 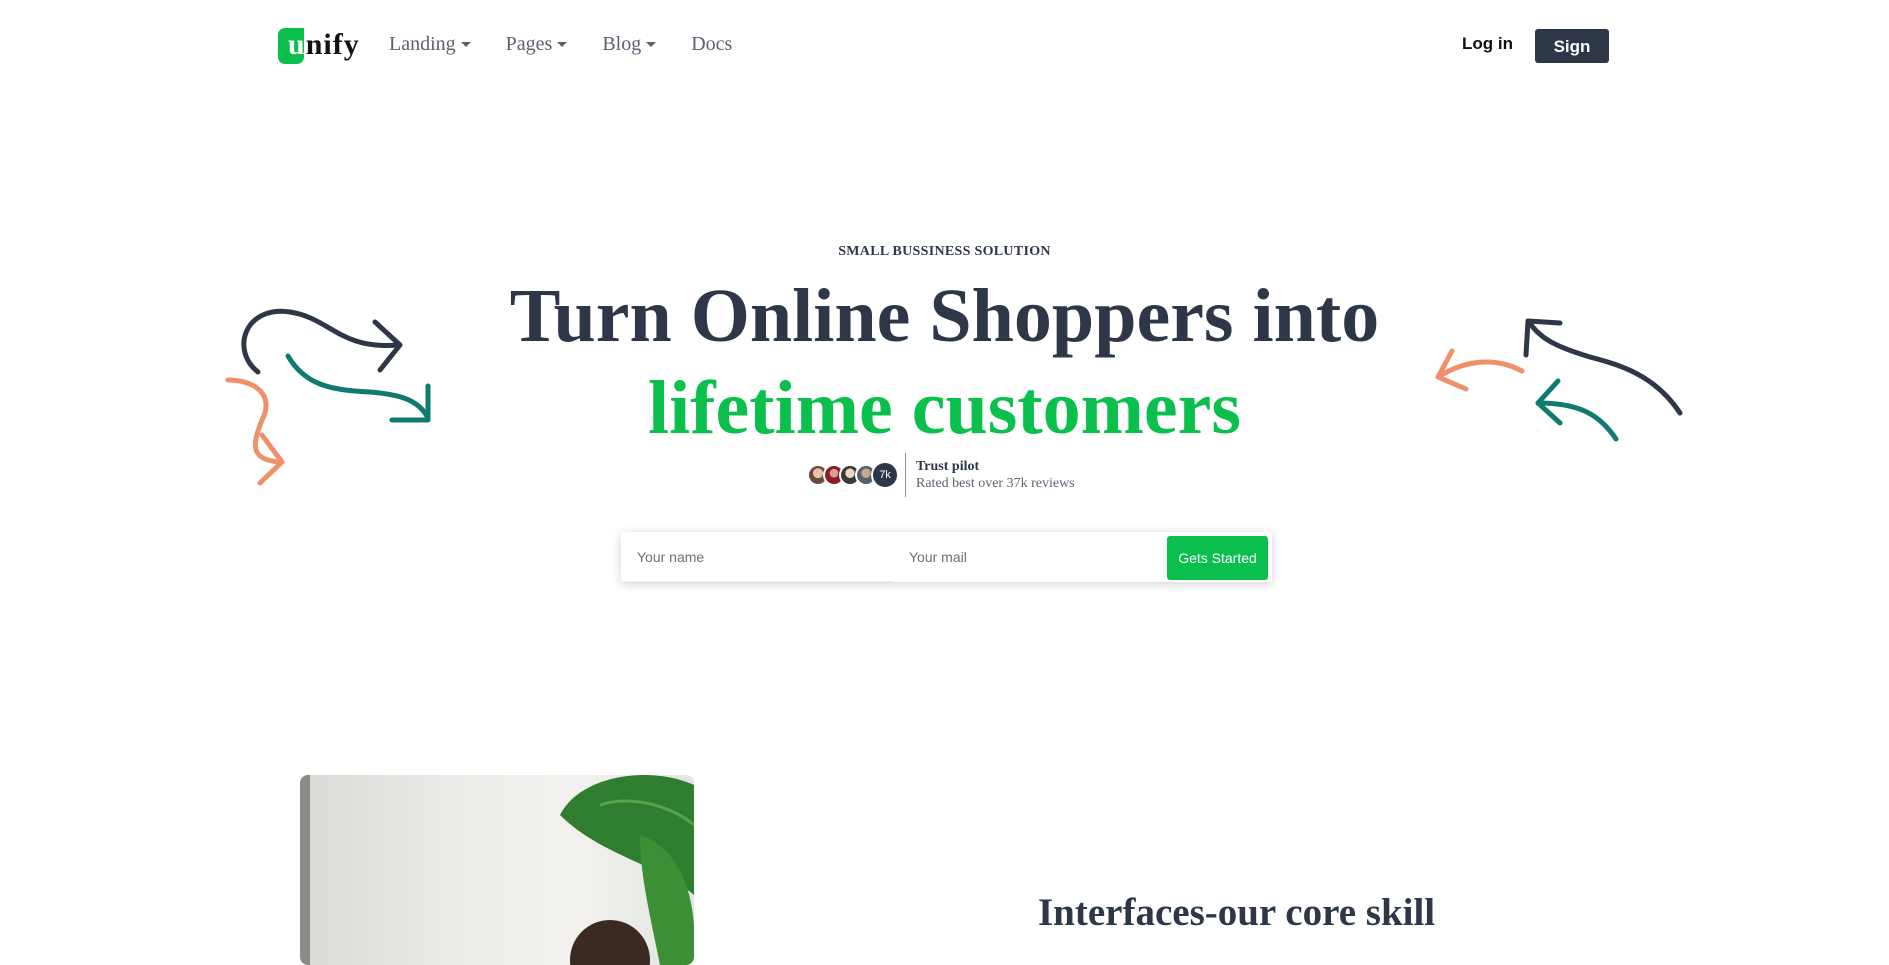 I want to click on nav-item-blog: Blog, so click(x=629, y=44).